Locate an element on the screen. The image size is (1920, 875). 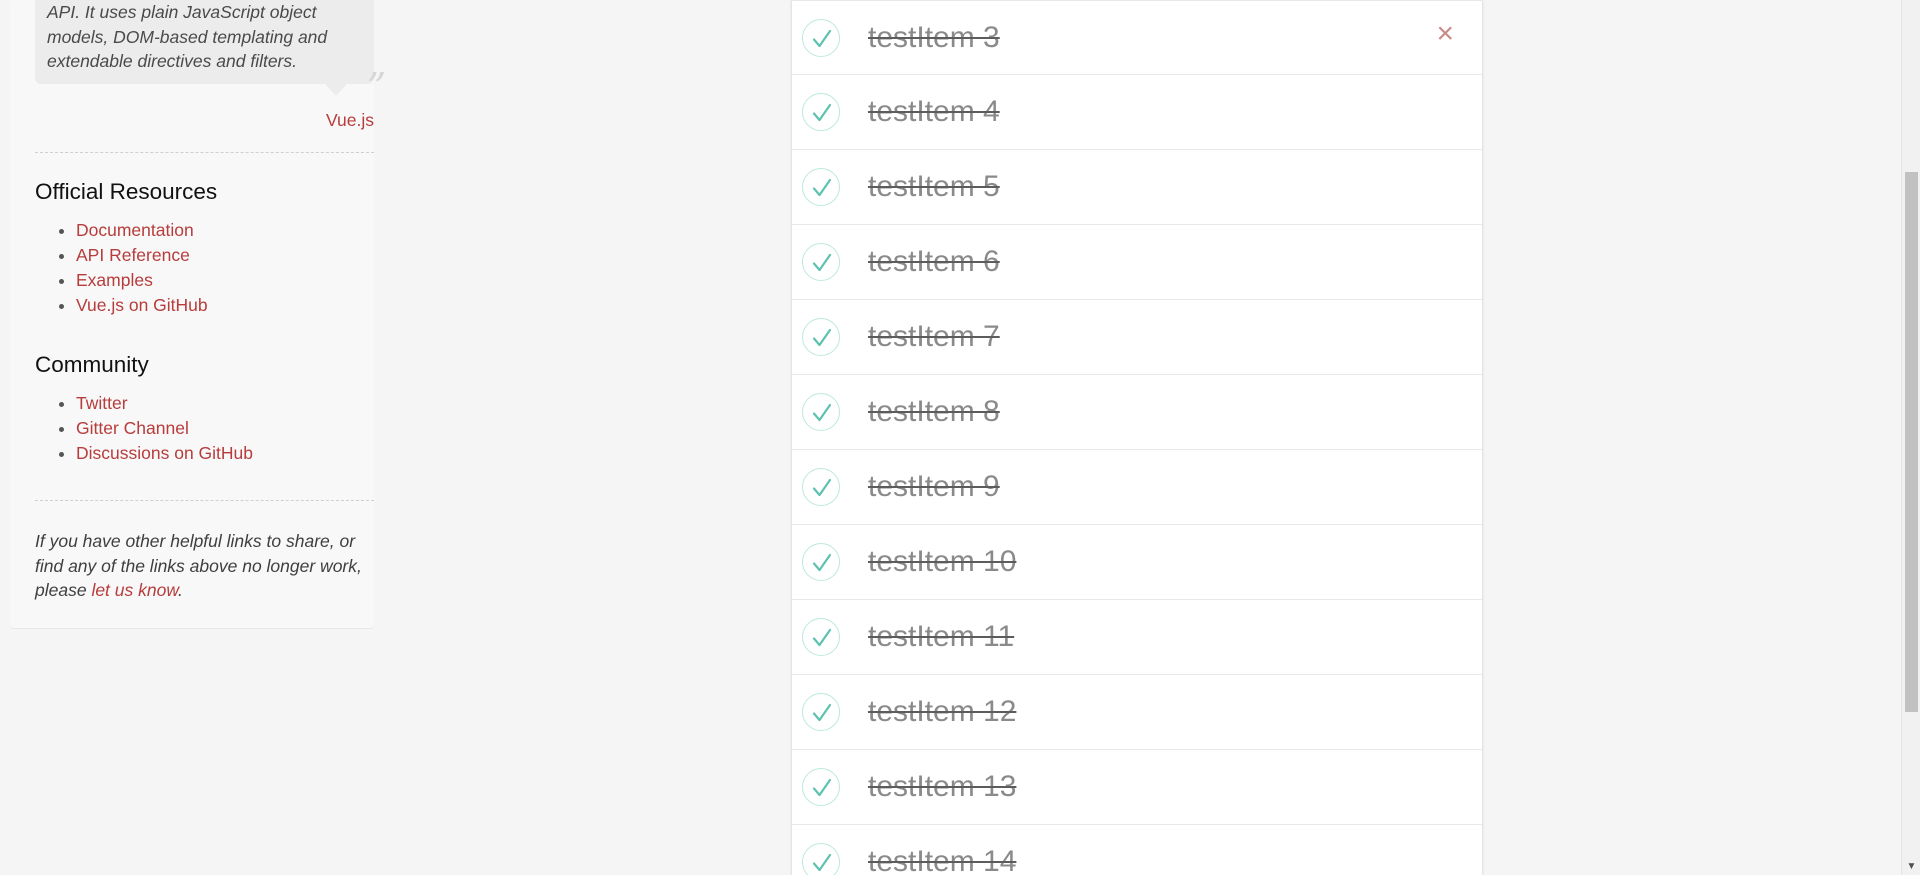
todo-label: testItem 5 is located at coordinates (934, 187).